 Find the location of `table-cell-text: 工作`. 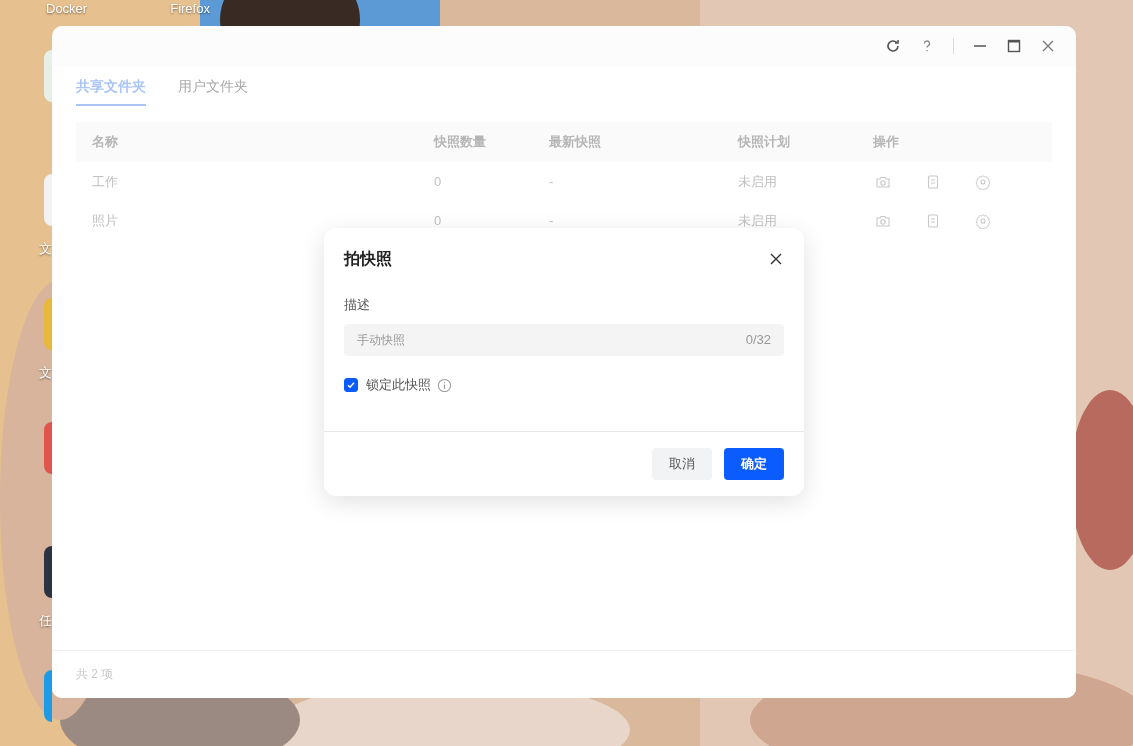

table-cell-text: 工作 is located at coordinates (105, 181).